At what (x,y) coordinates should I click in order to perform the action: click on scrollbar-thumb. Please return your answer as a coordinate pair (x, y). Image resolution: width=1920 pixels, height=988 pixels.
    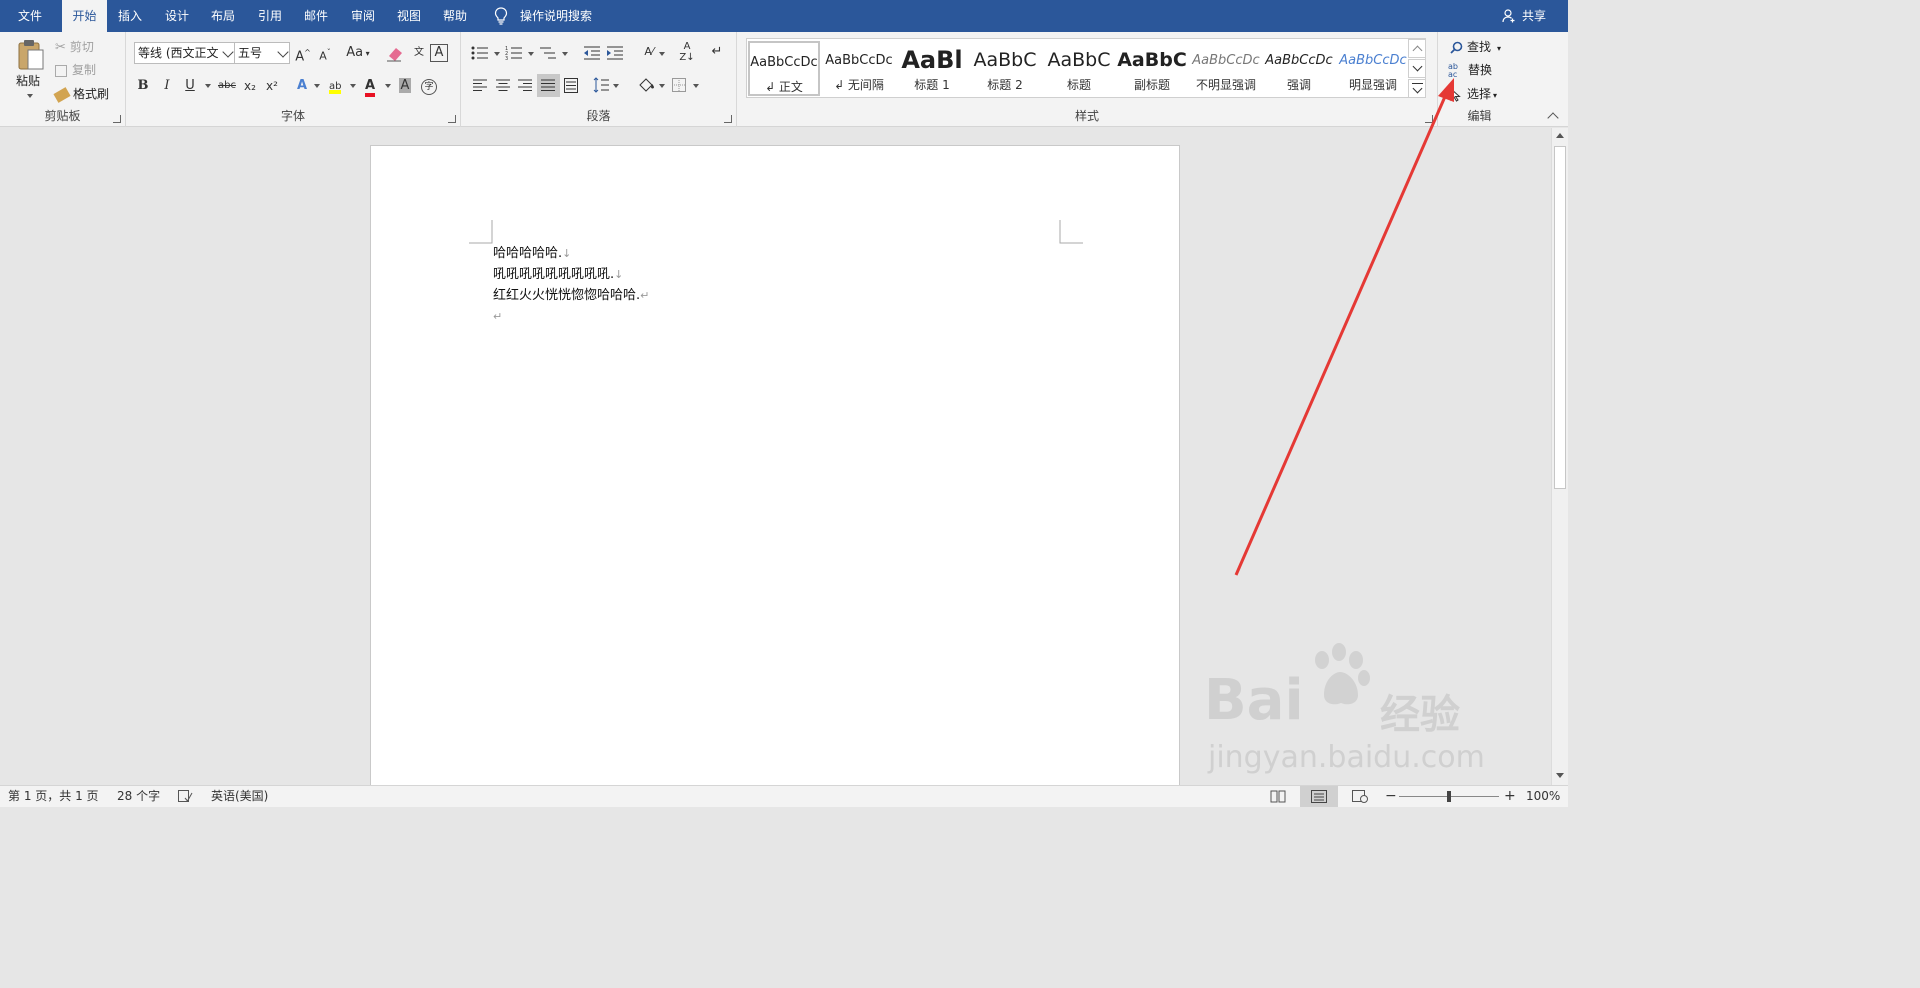
    Looking at the image, I should click on (1560, 317).